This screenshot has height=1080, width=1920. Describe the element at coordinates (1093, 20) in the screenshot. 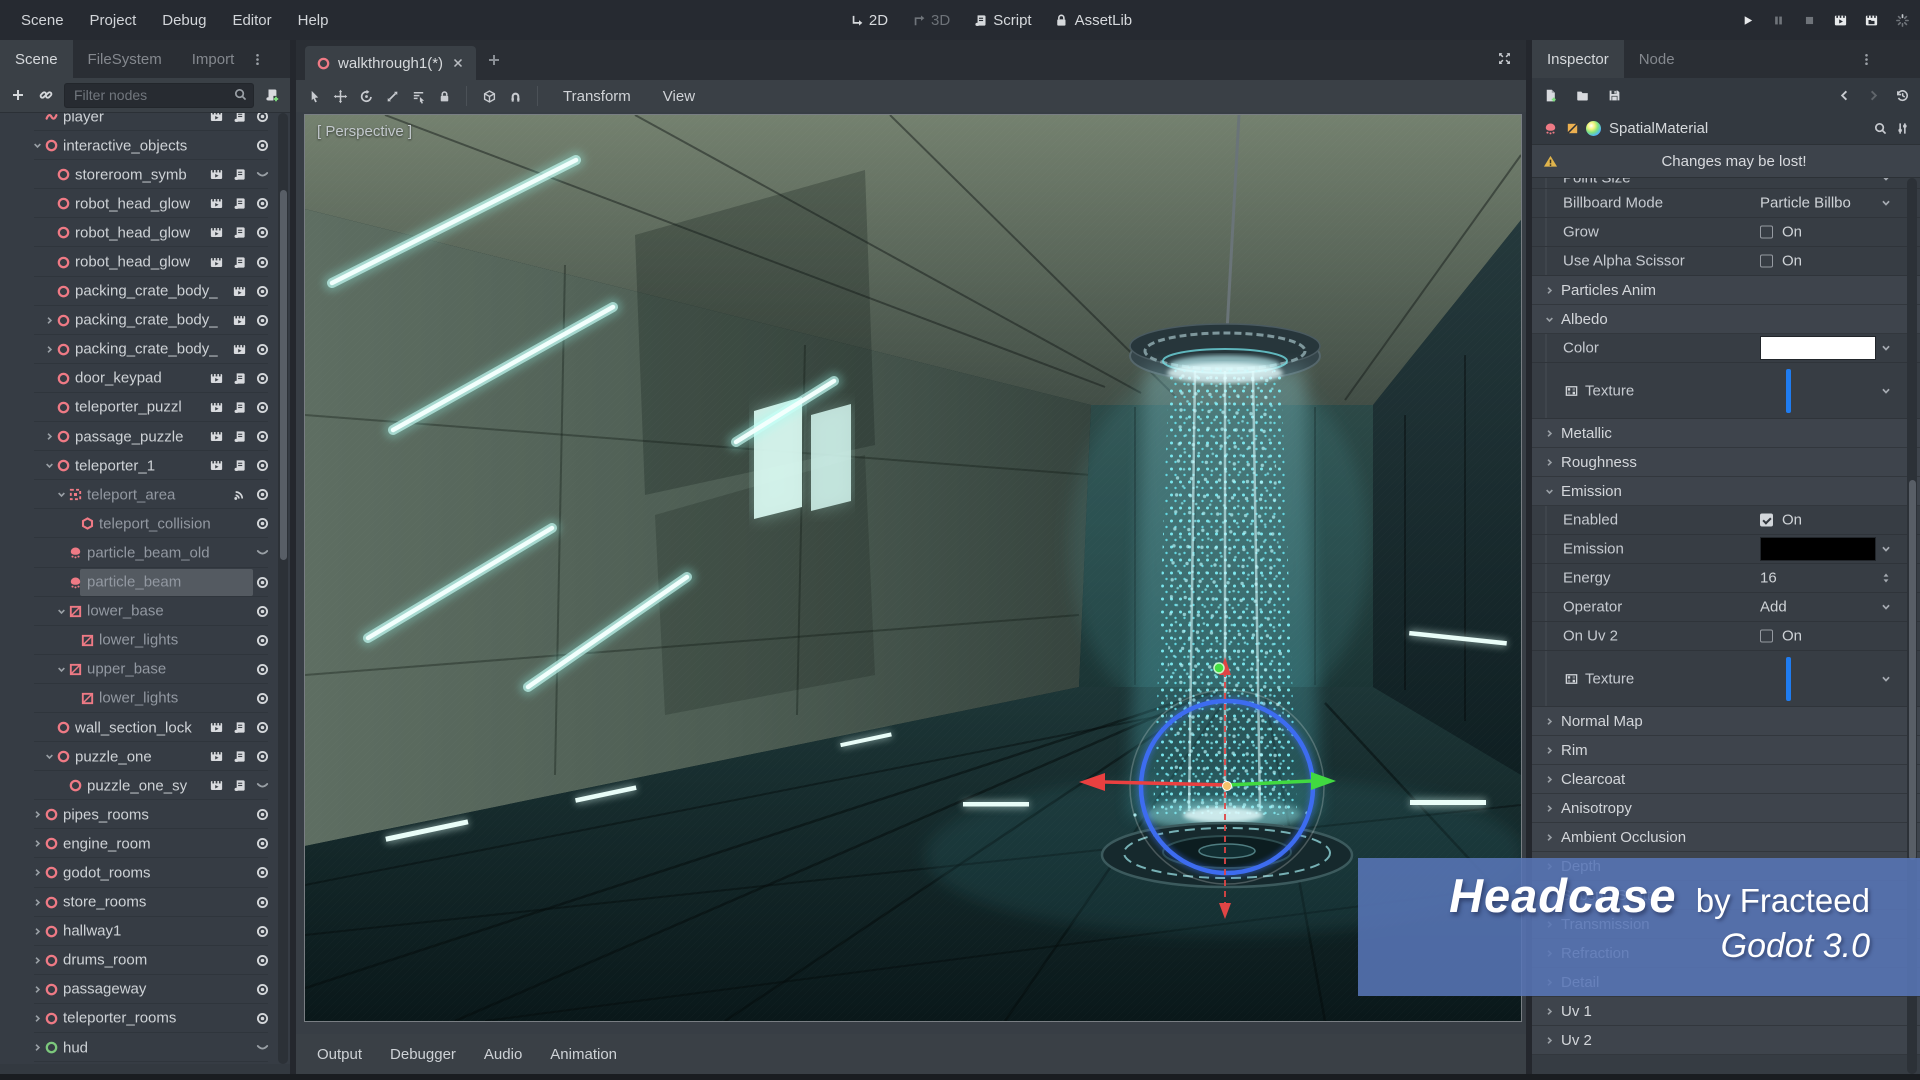

I see `editor-mode-assetlib: AssetLib` at that location.